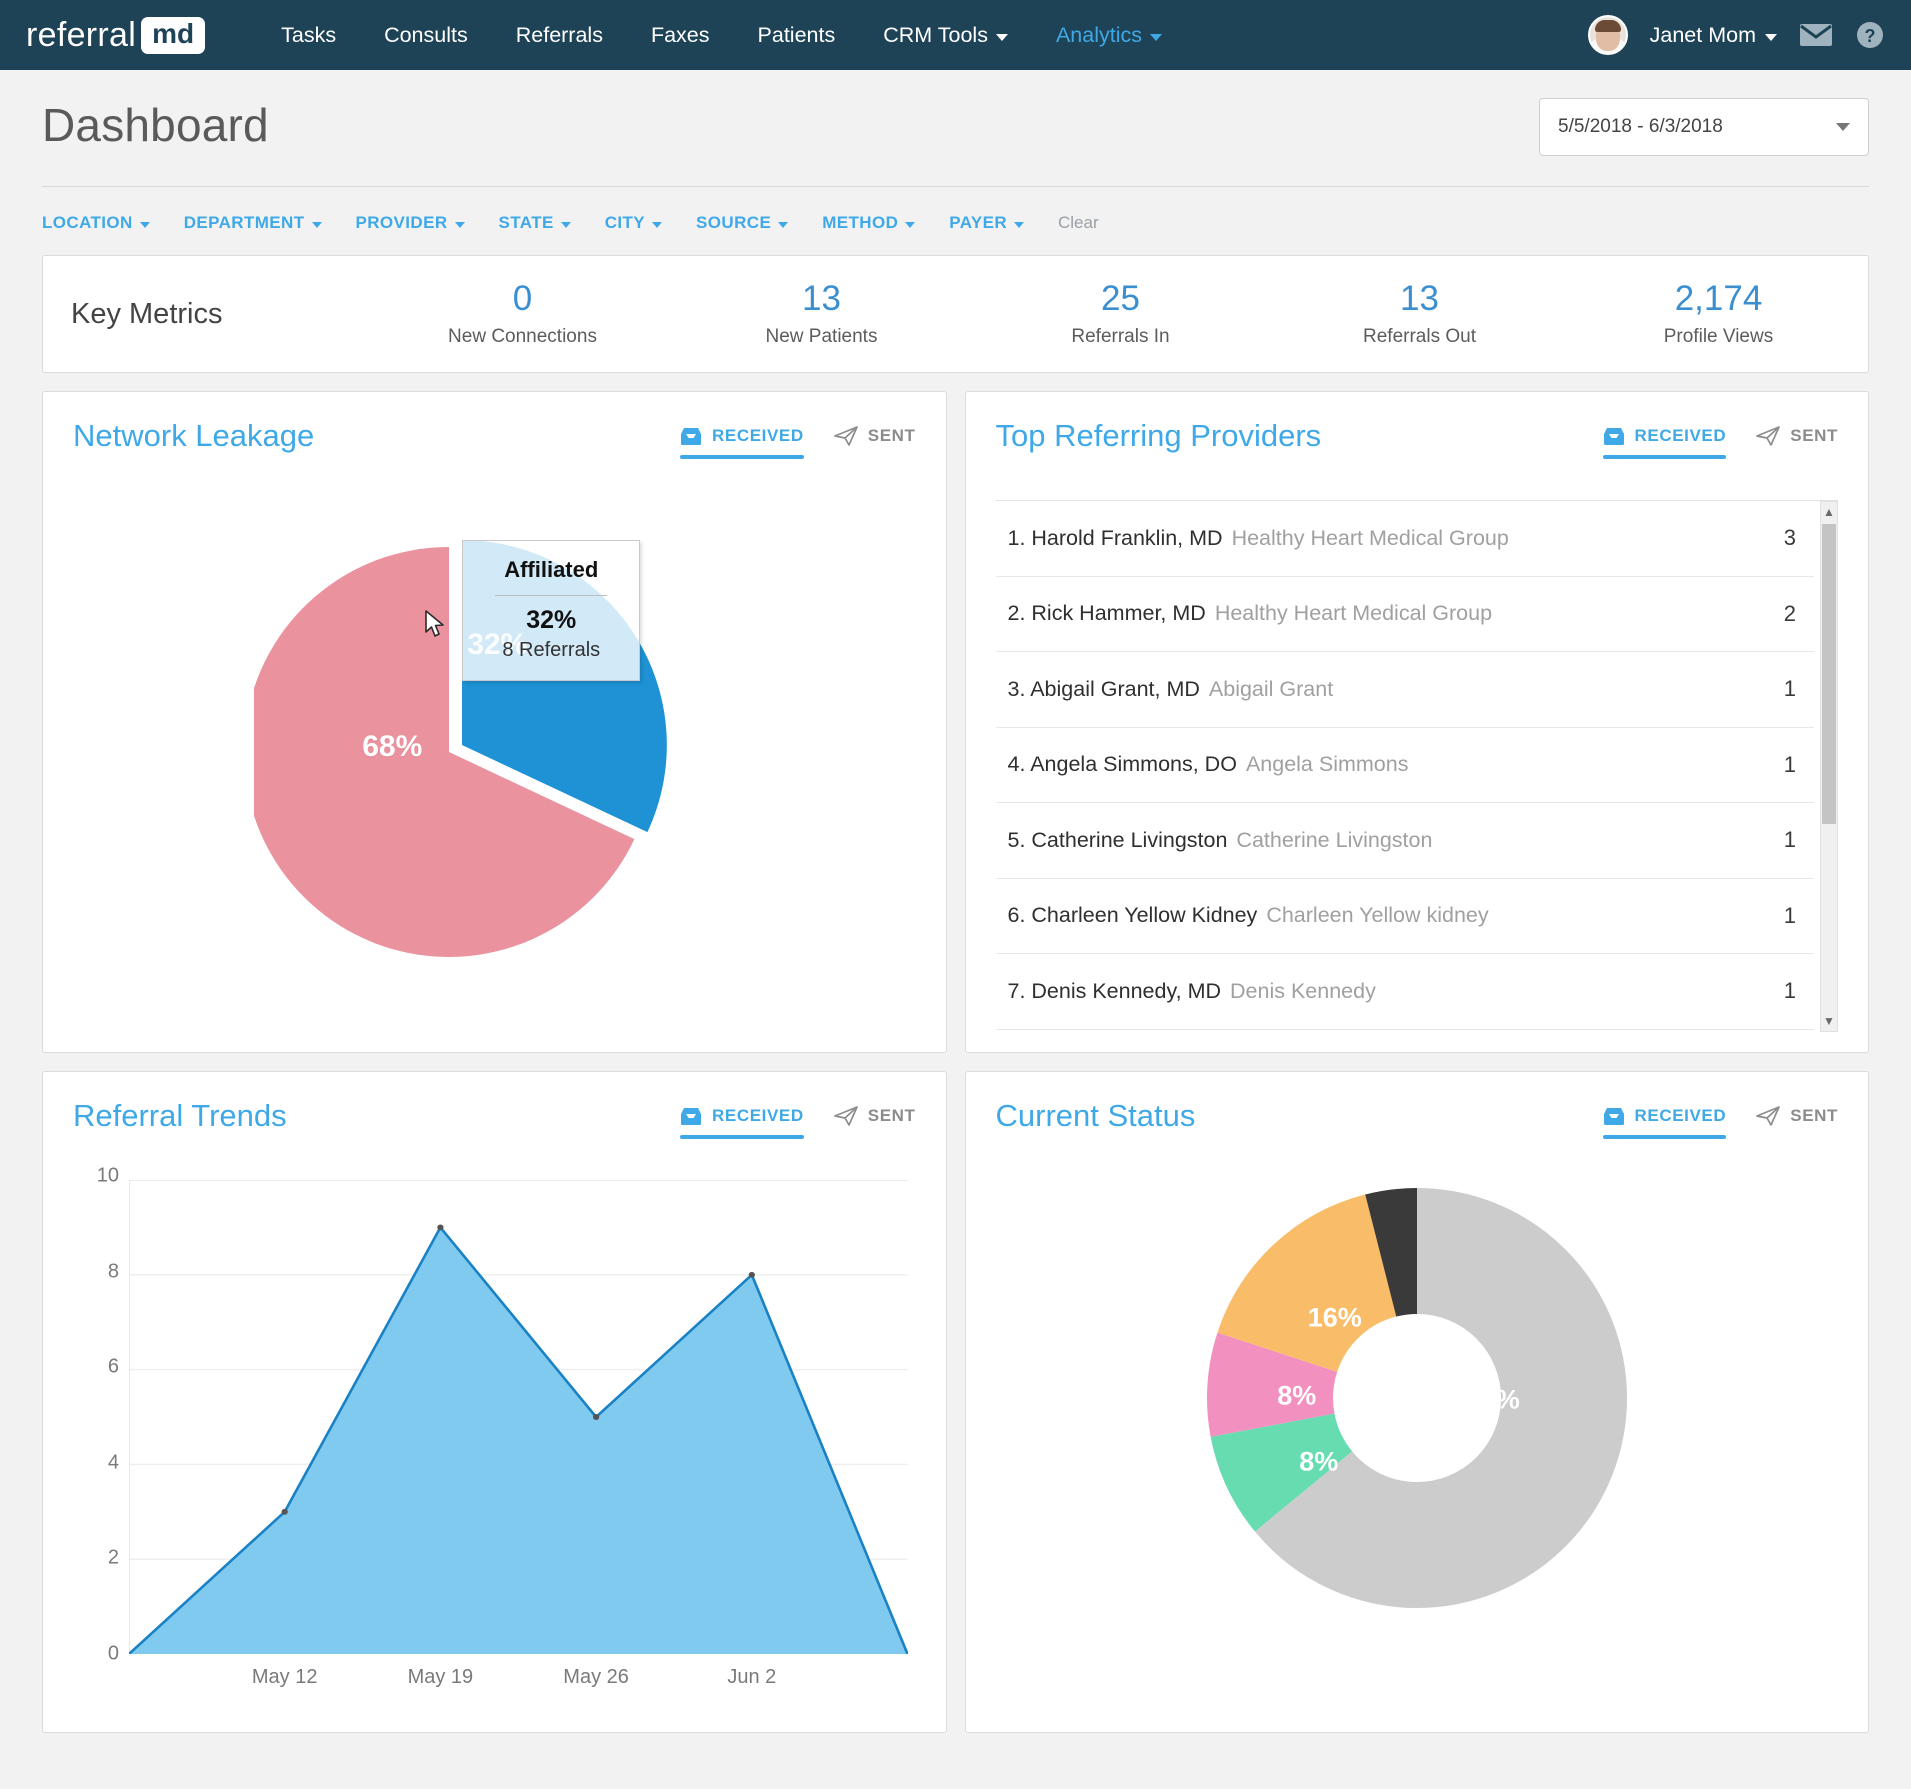 This screenshot has height=1789, width=1911. What do you see at coordinates (1404, 992) in the screenshot?
I see `table-row: 7. Denis Kennedy, MD Denis Kennedy 1` at bounding box center [1404, 992].